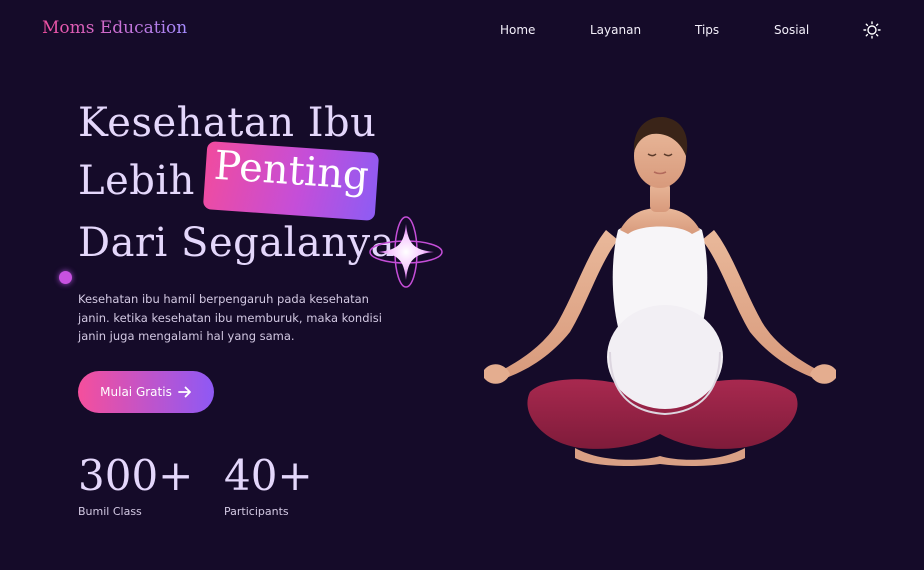 This screenshot has height=570, width=924. Describe the element at coordinates (406, 252) in the screenshot. I see `sparkle-icon` at that location.